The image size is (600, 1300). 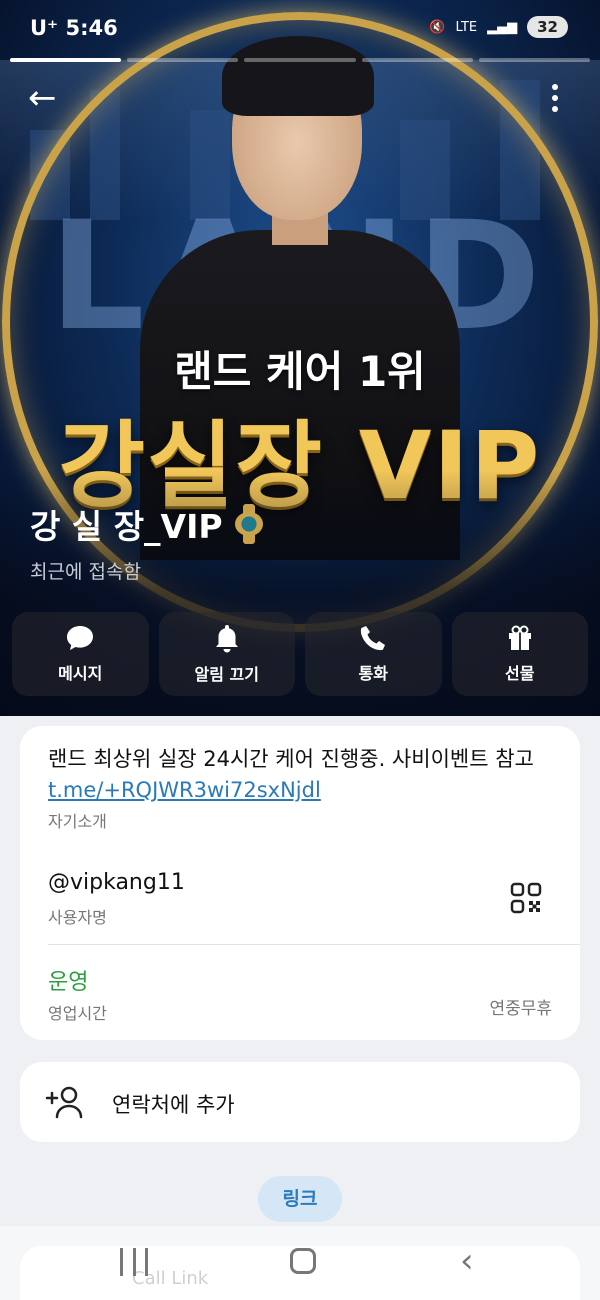 I want to click on recent-apps-icon, so click(x=134, y=1262).